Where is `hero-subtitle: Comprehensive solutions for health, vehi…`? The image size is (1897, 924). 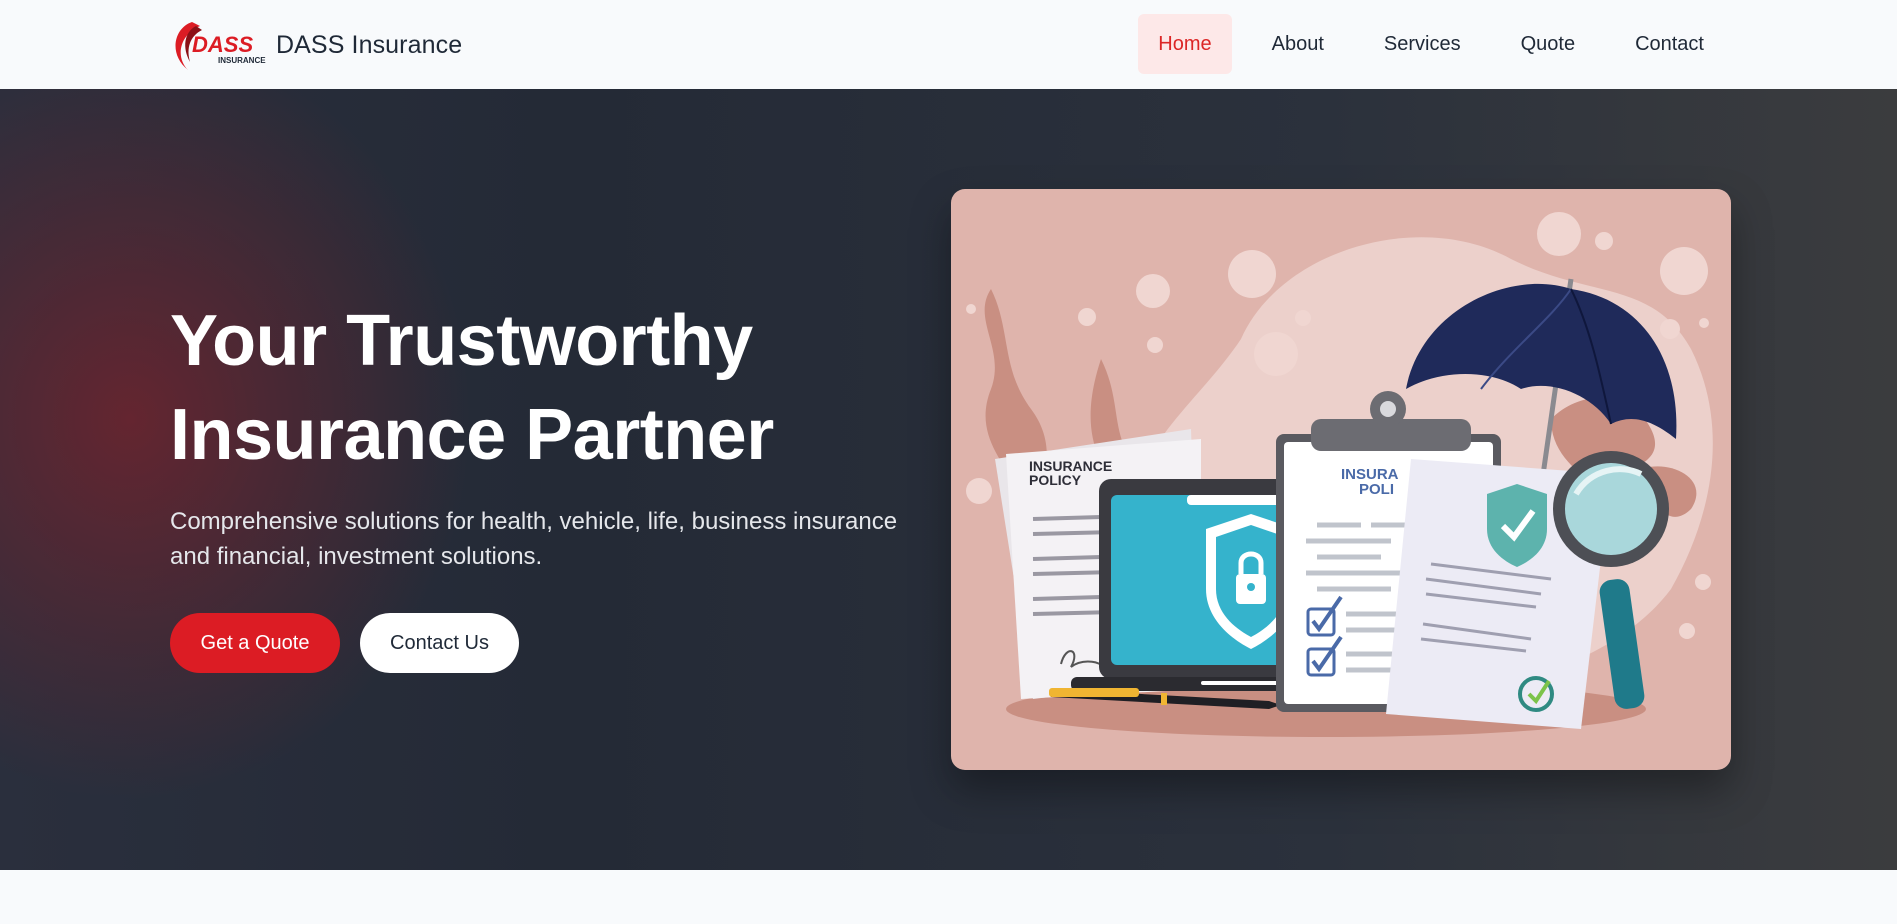 hero-subtitle: Comprehensive solutions for health, vehi… is located at coordinates (534, 539).